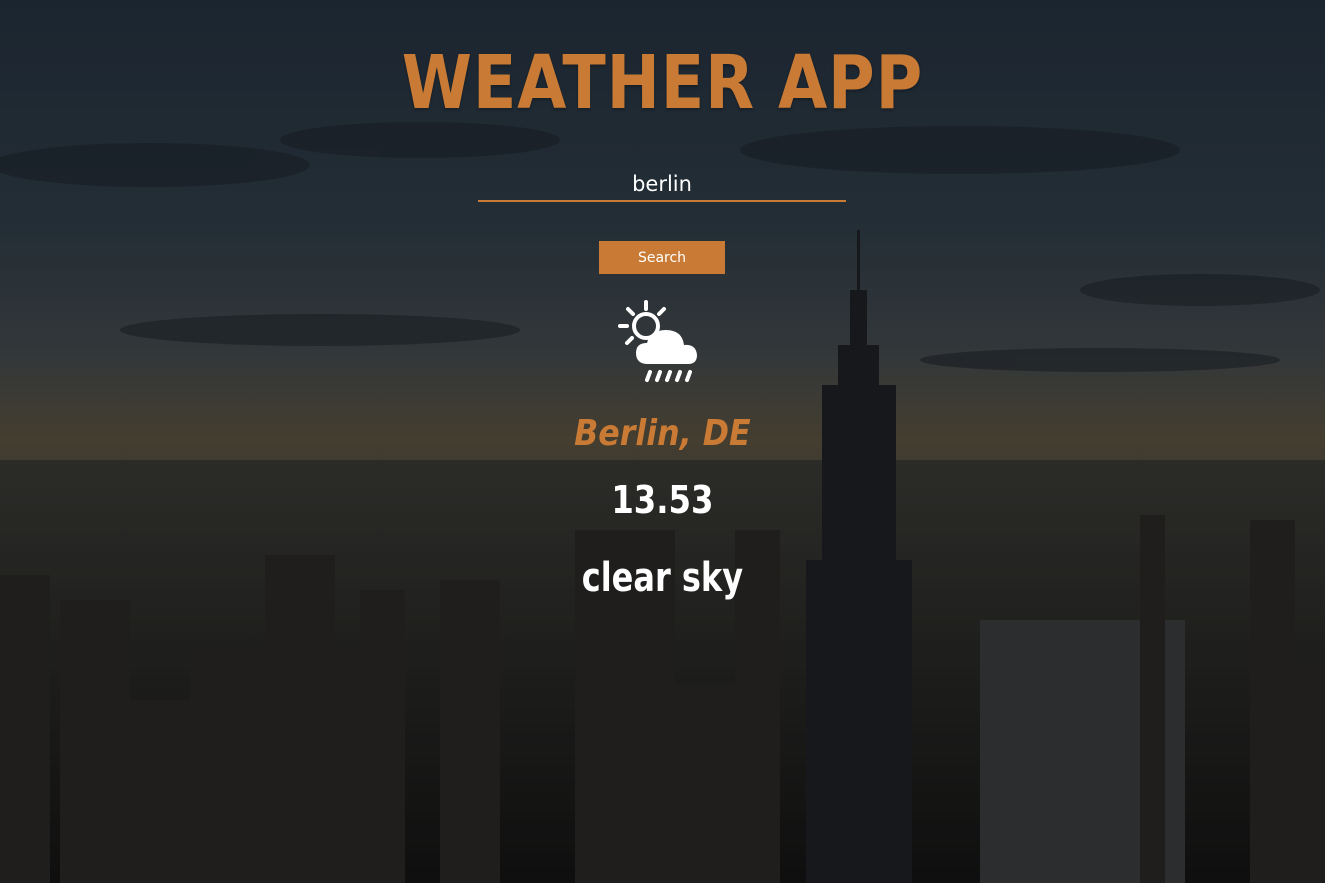  What do you see at coordinates (662, 500) in the screenshot?
I see `temperature-value: 13.53` at bounding box center [662, 500].